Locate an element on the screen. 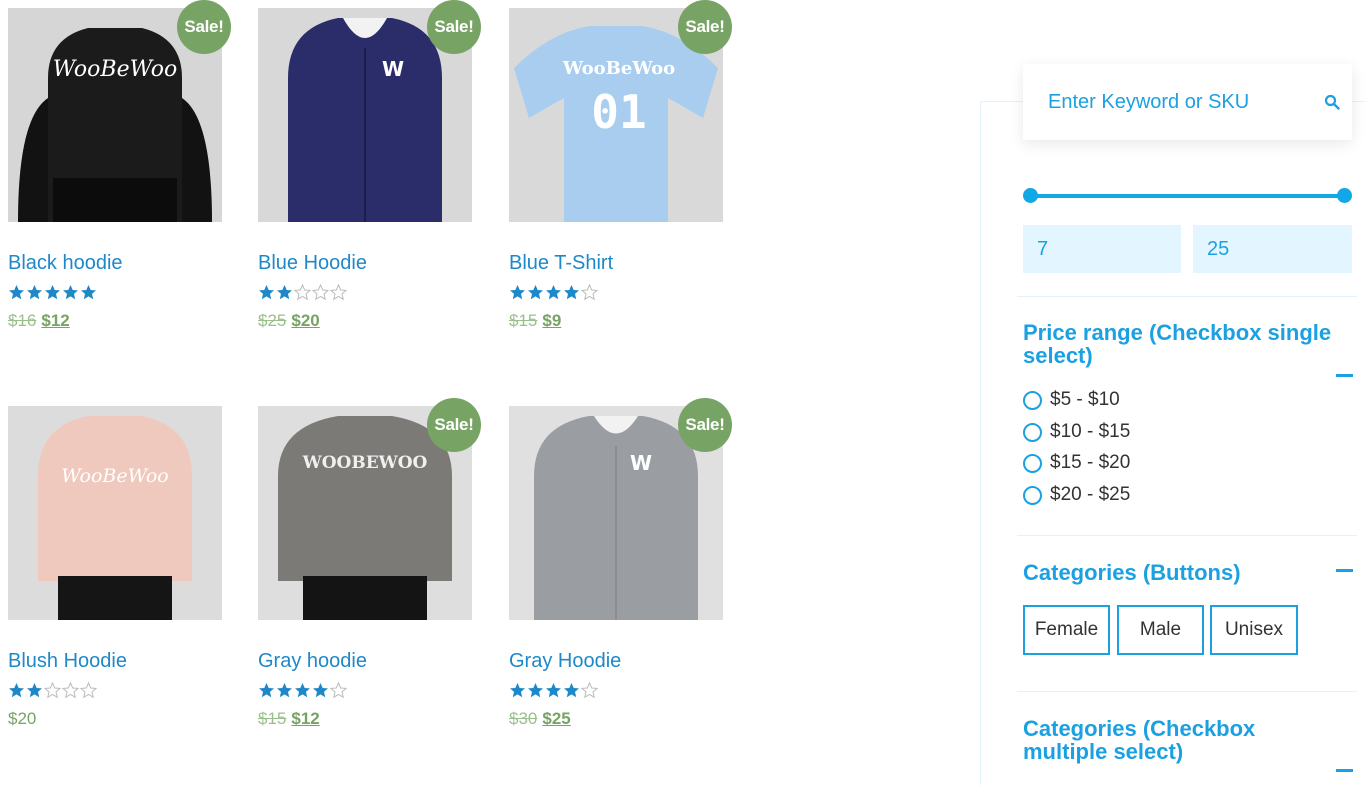  product-price: $30 $25 is located at coordinates (616, 719).